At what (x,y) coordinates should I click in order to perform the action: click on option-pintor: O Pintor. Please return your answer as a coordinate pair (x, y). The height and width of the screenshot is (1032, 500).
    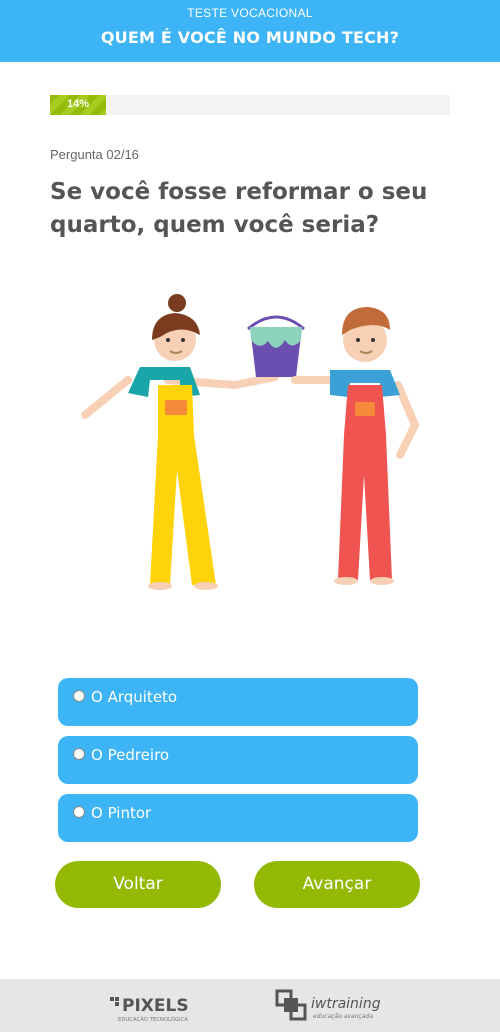
    Looking at the image, I should click on (238, 818).